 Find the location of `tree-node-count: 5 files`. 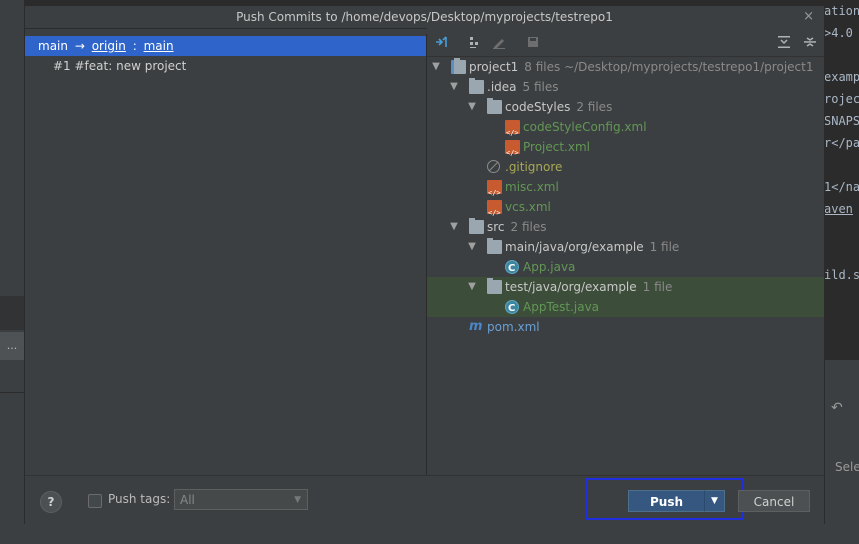

tree-node-count: 5 files is located at coordinates (540, 87).